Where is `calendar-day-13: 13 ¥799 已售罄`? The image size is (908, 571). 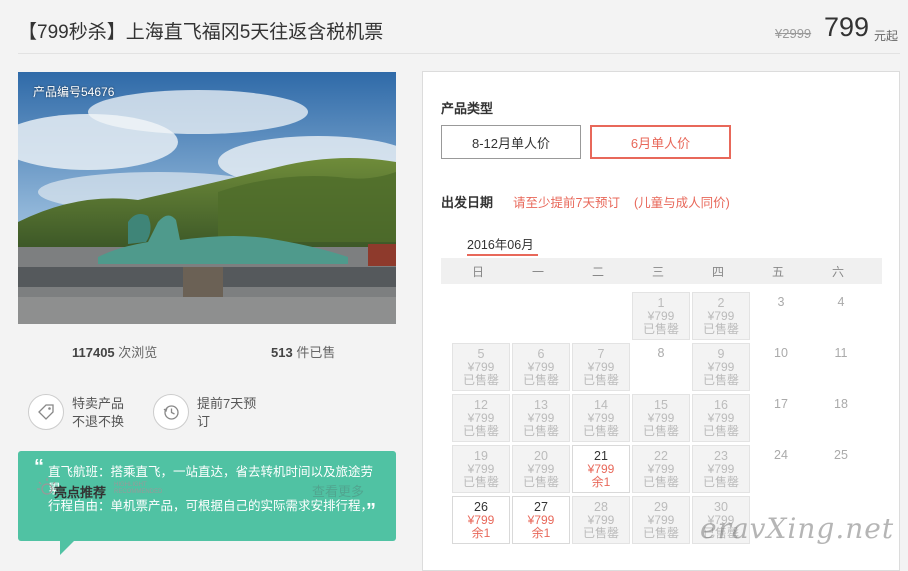
calendar-day-13: 13 ¥799 已售罄 is located at coordinates (541, 418).